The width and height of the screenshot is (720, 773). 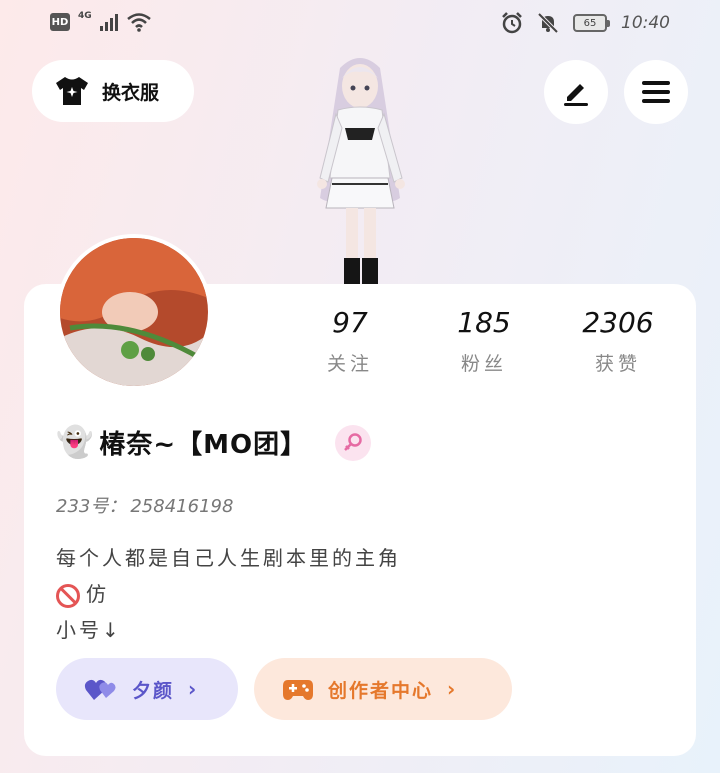 I want to click on signal-icon, so click(x=108, y=22).